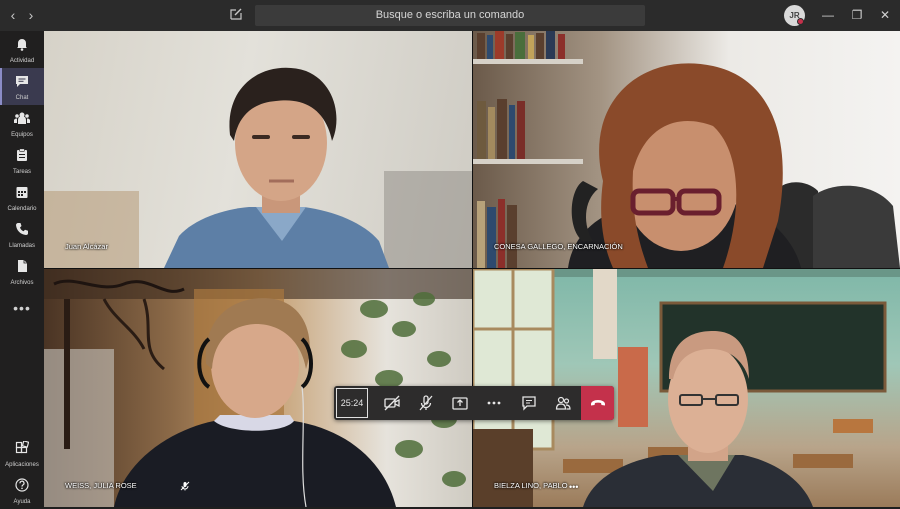 The height and width of the screenshot is (509, 900). I want to click on show-participants-button, so click(563, 403).